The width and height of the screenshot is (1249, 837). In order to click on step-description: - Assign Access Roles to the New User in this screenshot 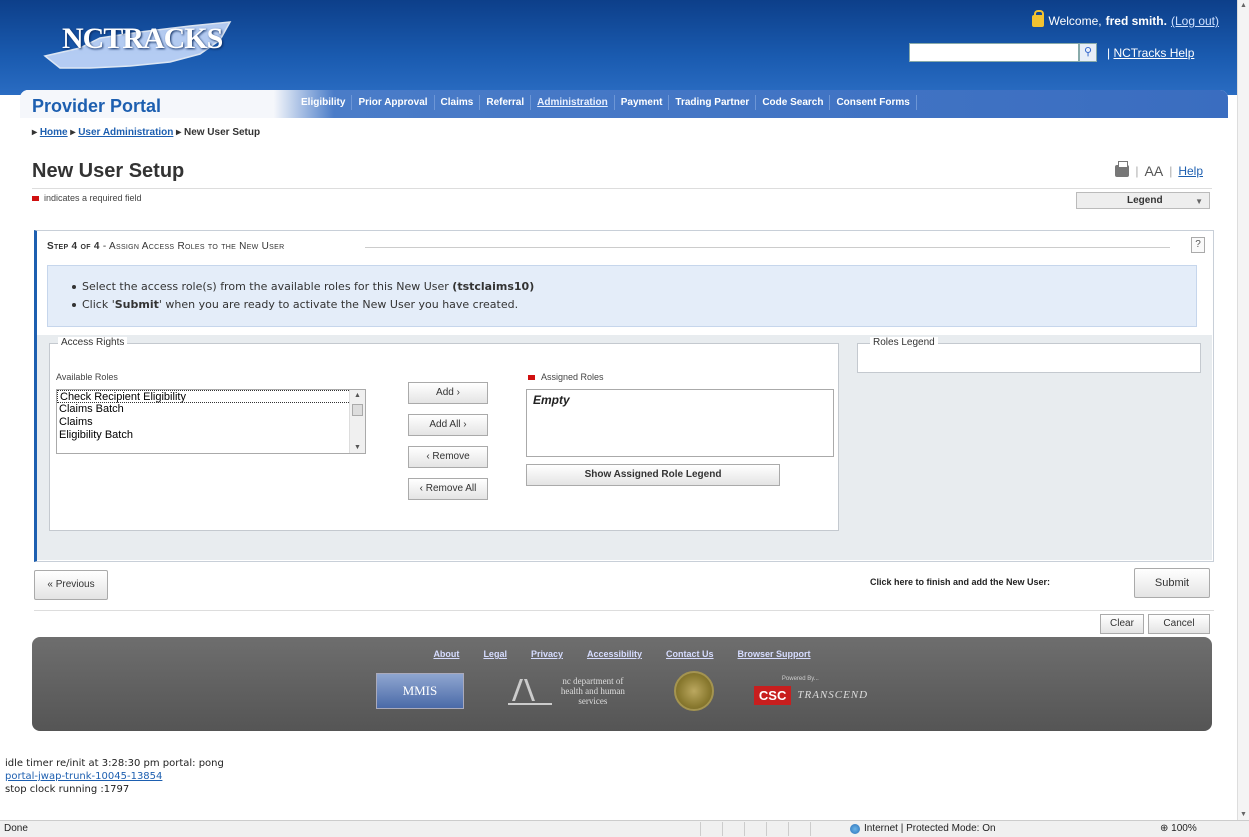, I will do `click(193, 246)`.